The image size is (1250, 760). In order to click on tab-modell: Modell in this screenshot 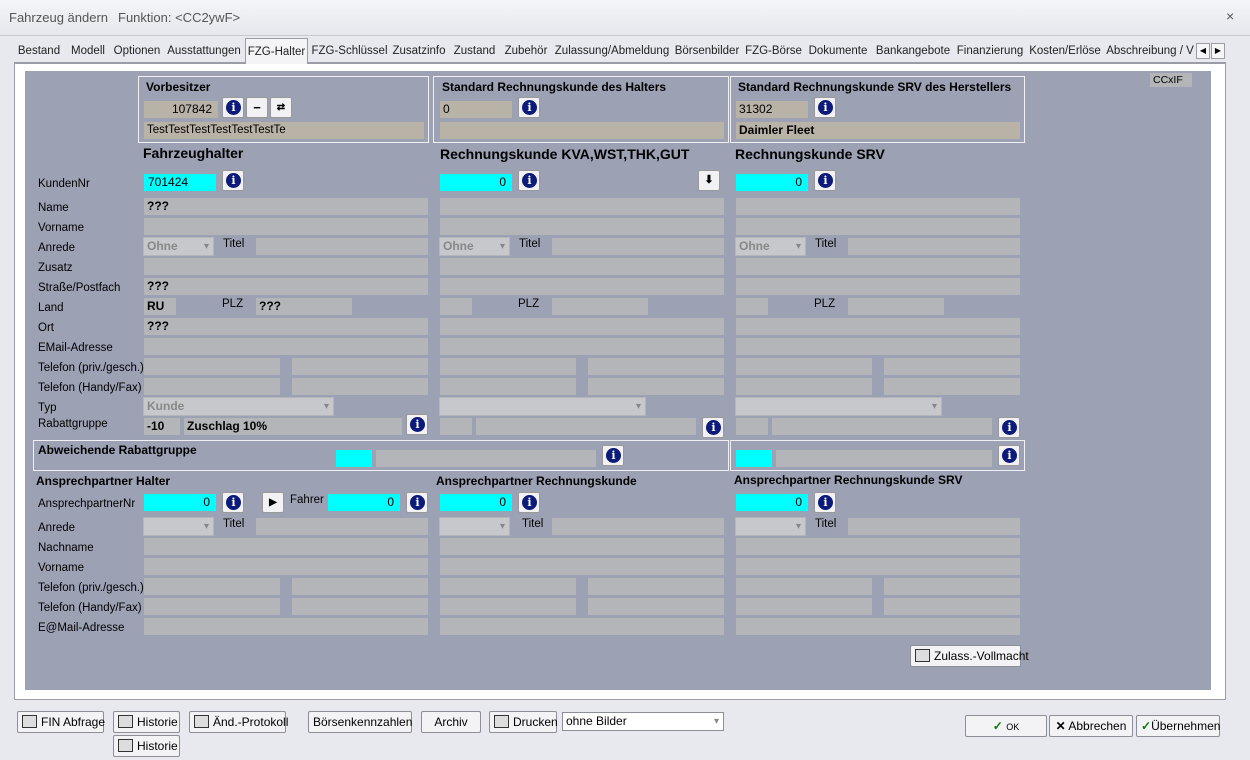, I will do `click(88, 51)`.